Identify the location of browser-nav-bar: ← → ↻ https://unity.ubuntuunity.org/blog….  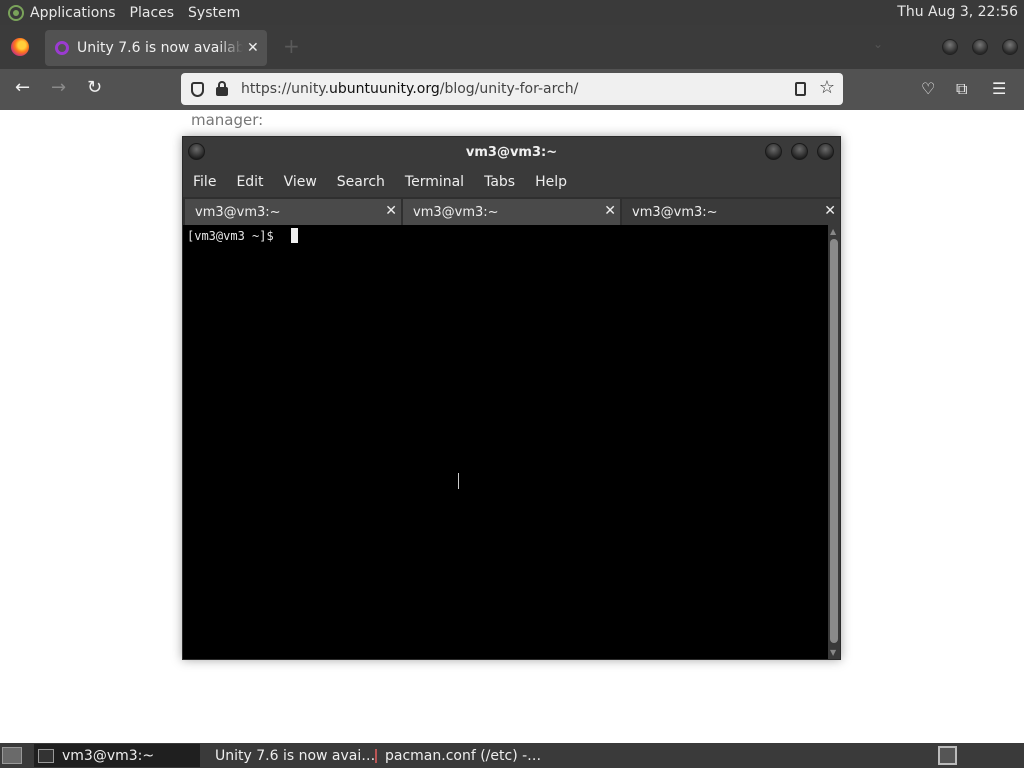
(512, 89).